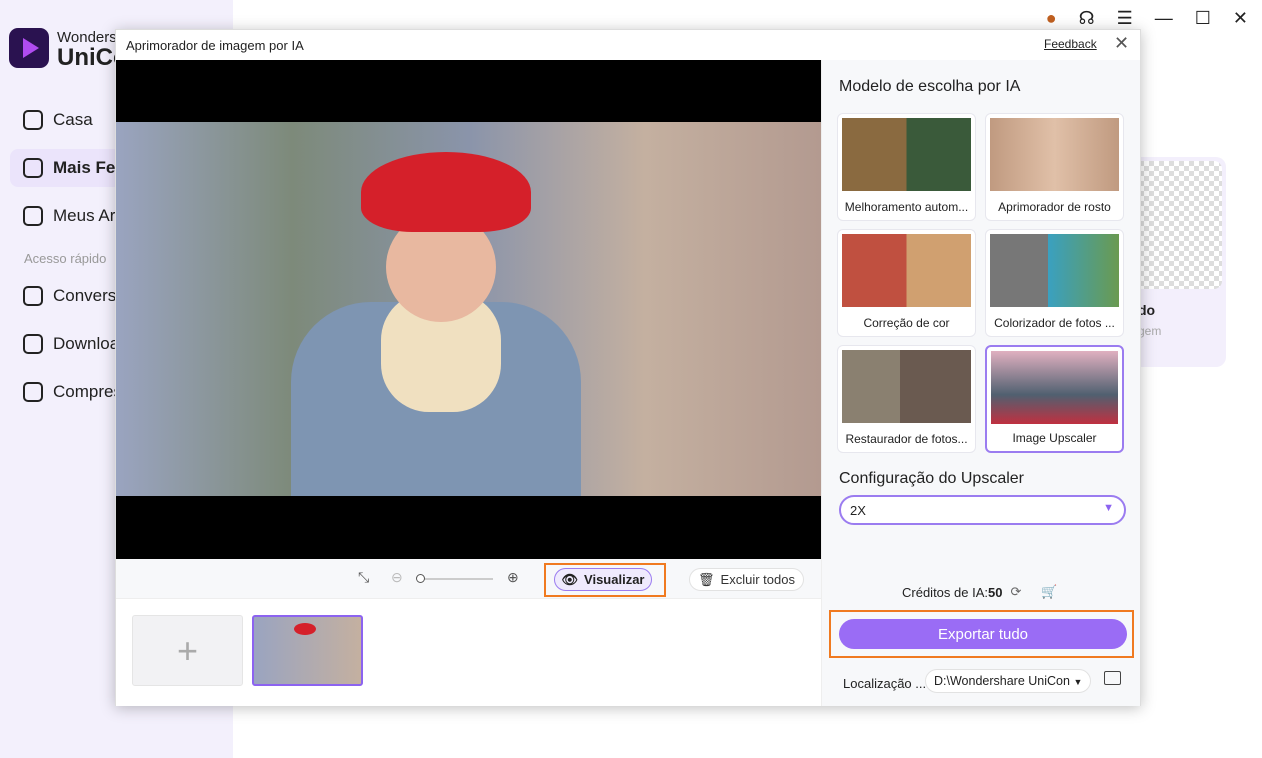  Describe the element at coordinates (215, 45) in the screenshot. I see `dialog-title: Aprimorador de imagem por IA` at that location.